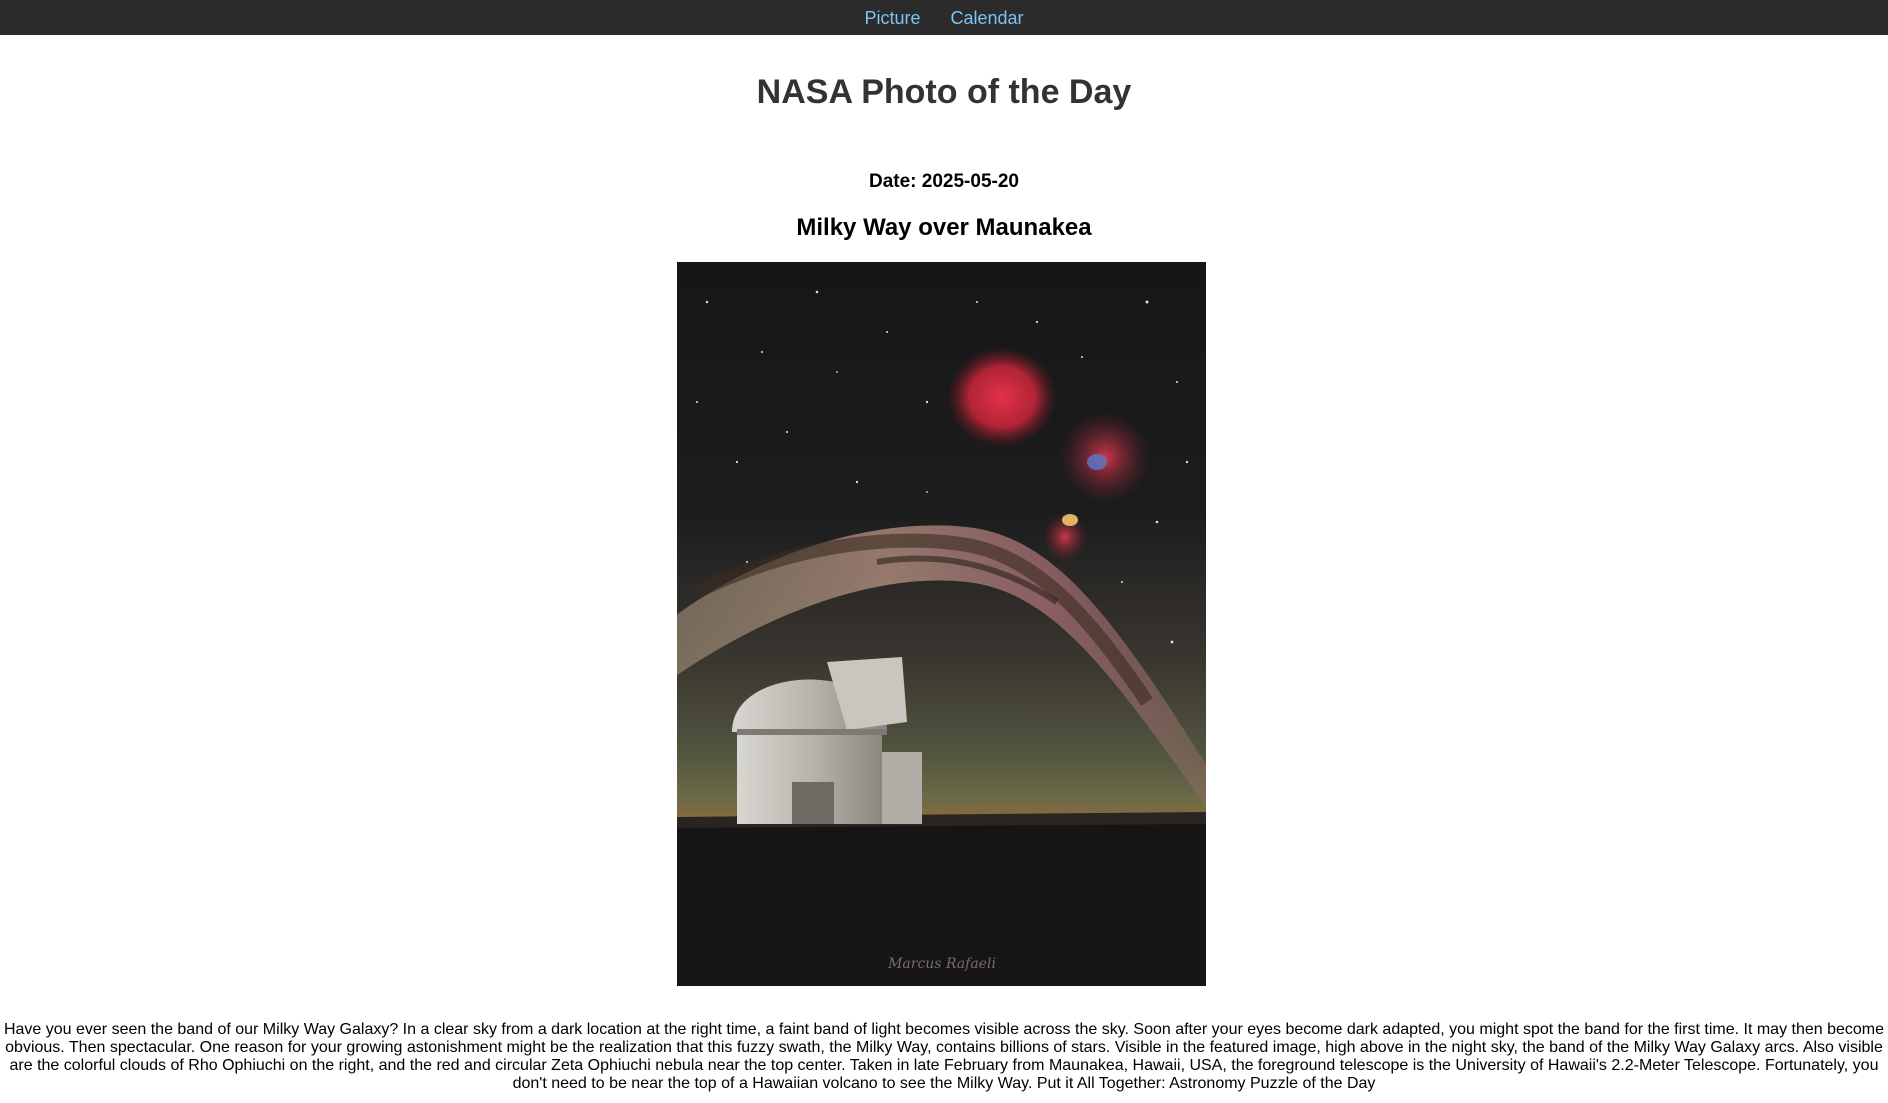 The height and width of the screenshot is (1103, 1888). I want to click on top-navigation: Picture Calendar, so click(944, 17).